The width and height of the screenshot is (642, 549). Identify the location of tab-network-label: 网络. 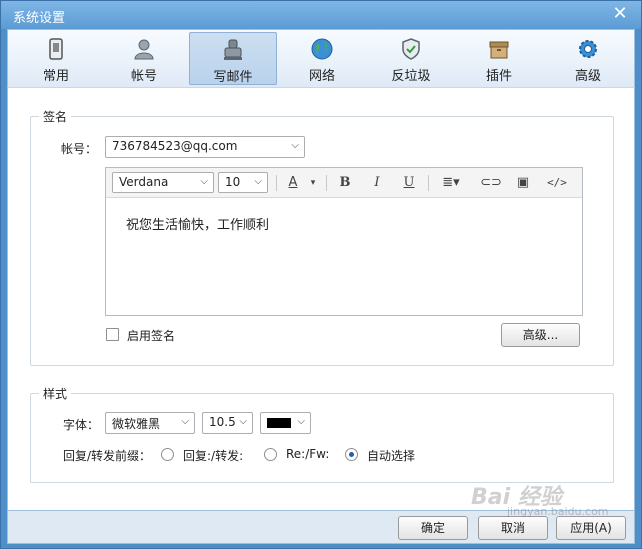
(321, 76).